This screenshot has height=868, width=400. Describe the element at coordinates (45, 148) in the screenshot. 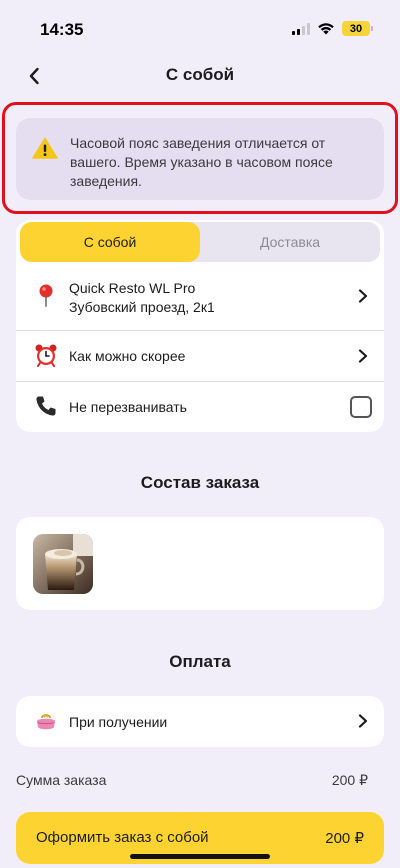

I see `warning-icon` at that location.